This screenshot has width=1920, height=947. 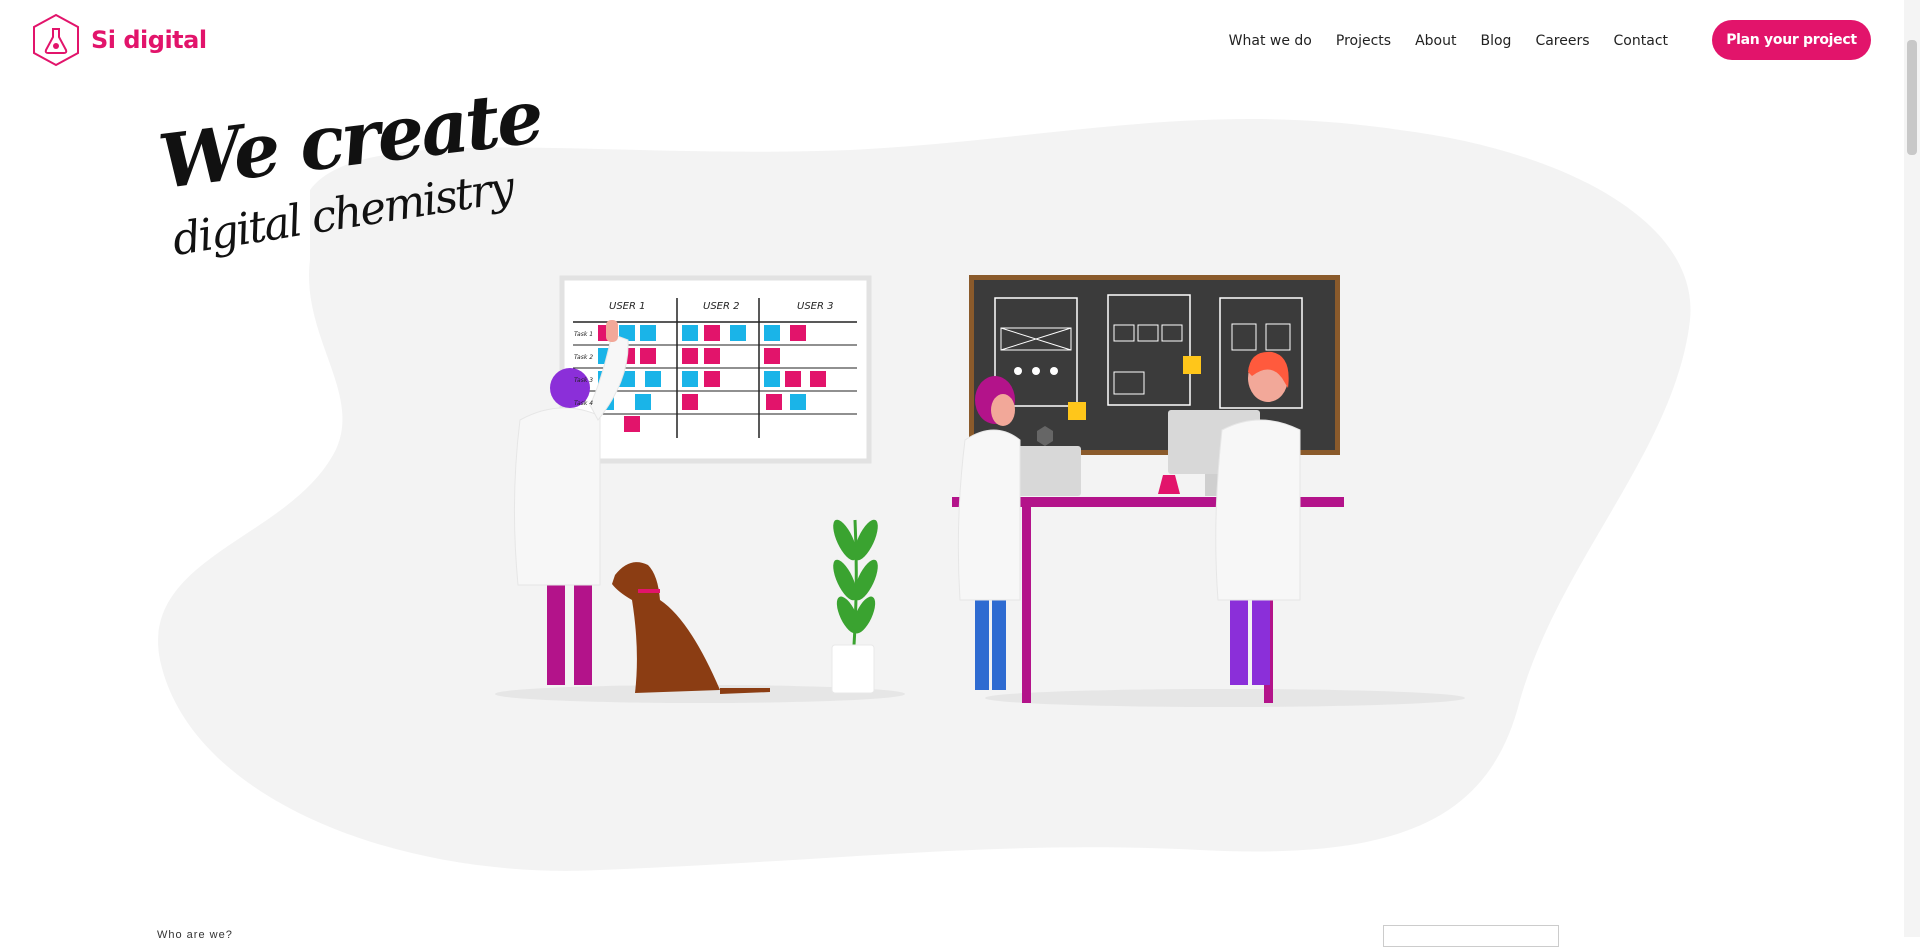 What do you see at coordinates (350, 202) in the screenshot?
I see `hero-headline: We create digital chemistry` at bounding box center [350, 202].